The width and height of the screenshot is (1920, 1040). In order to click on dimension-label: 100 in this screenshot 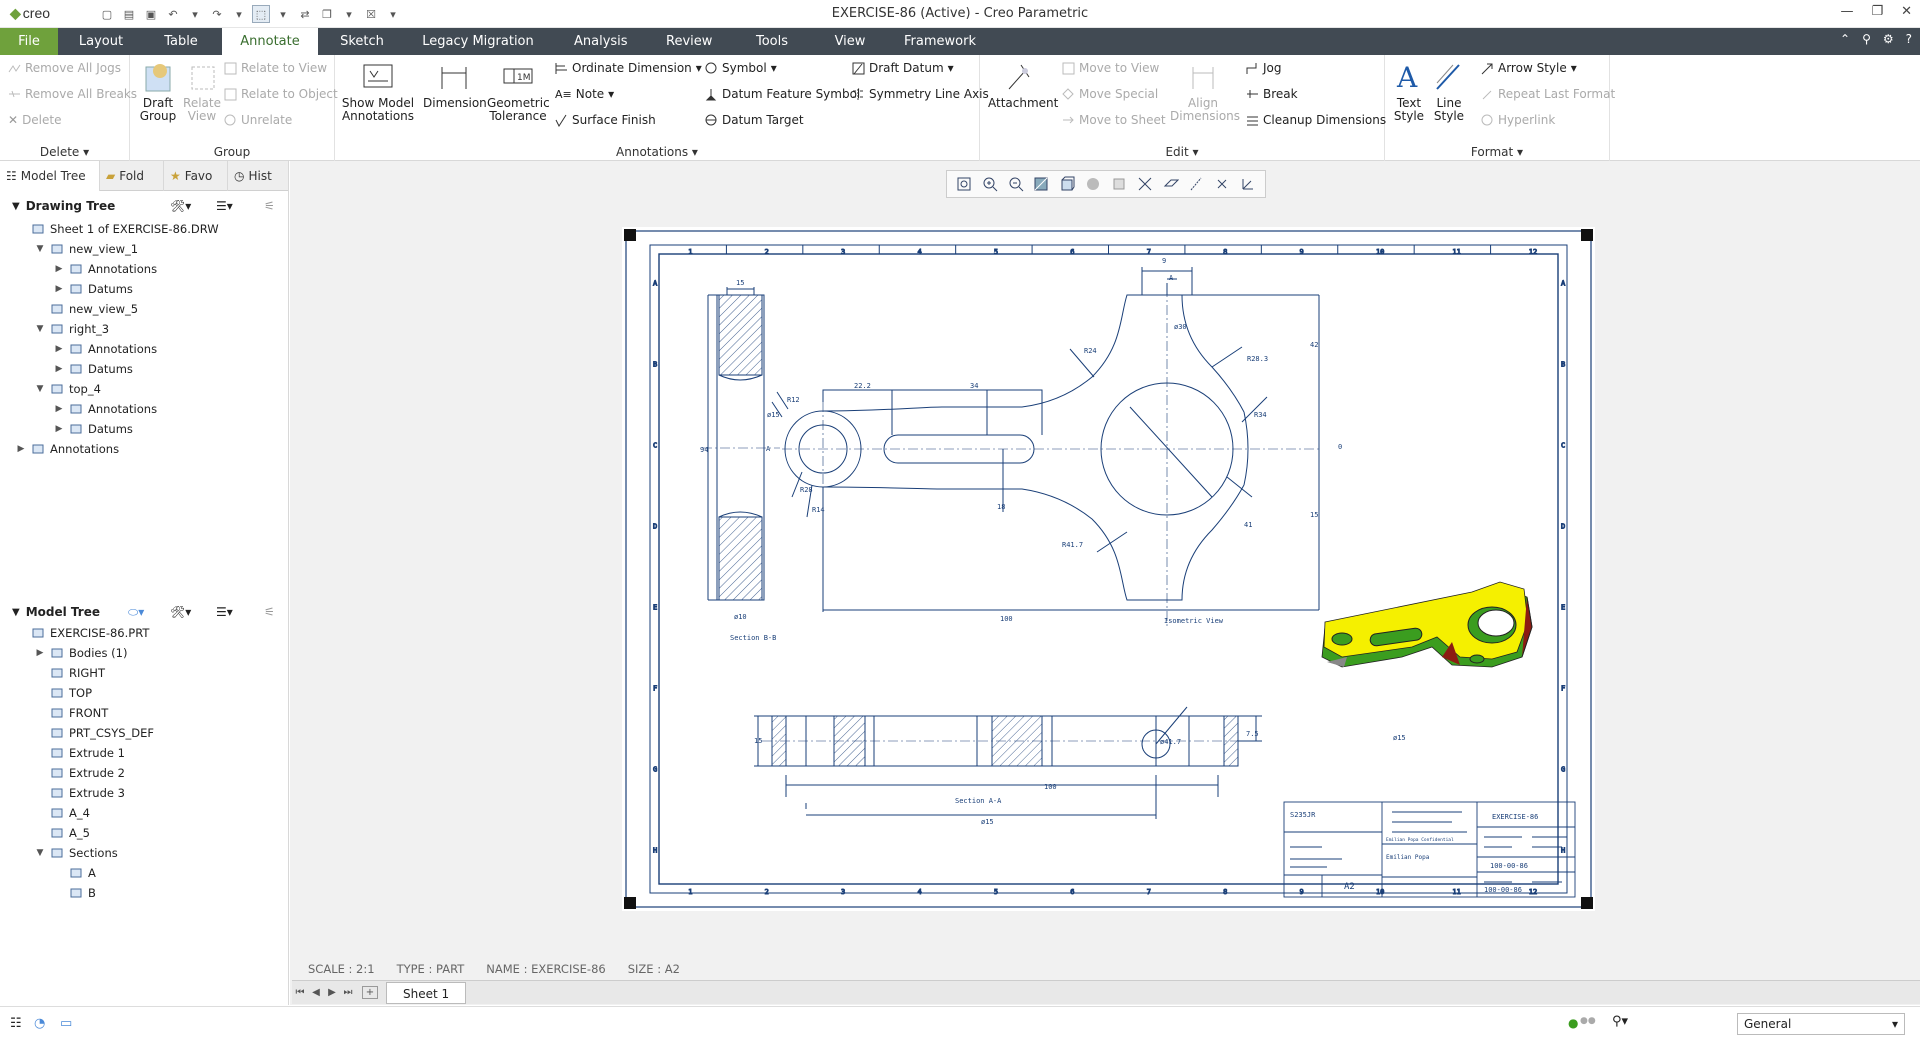, I will do `click(1050, 787)`.